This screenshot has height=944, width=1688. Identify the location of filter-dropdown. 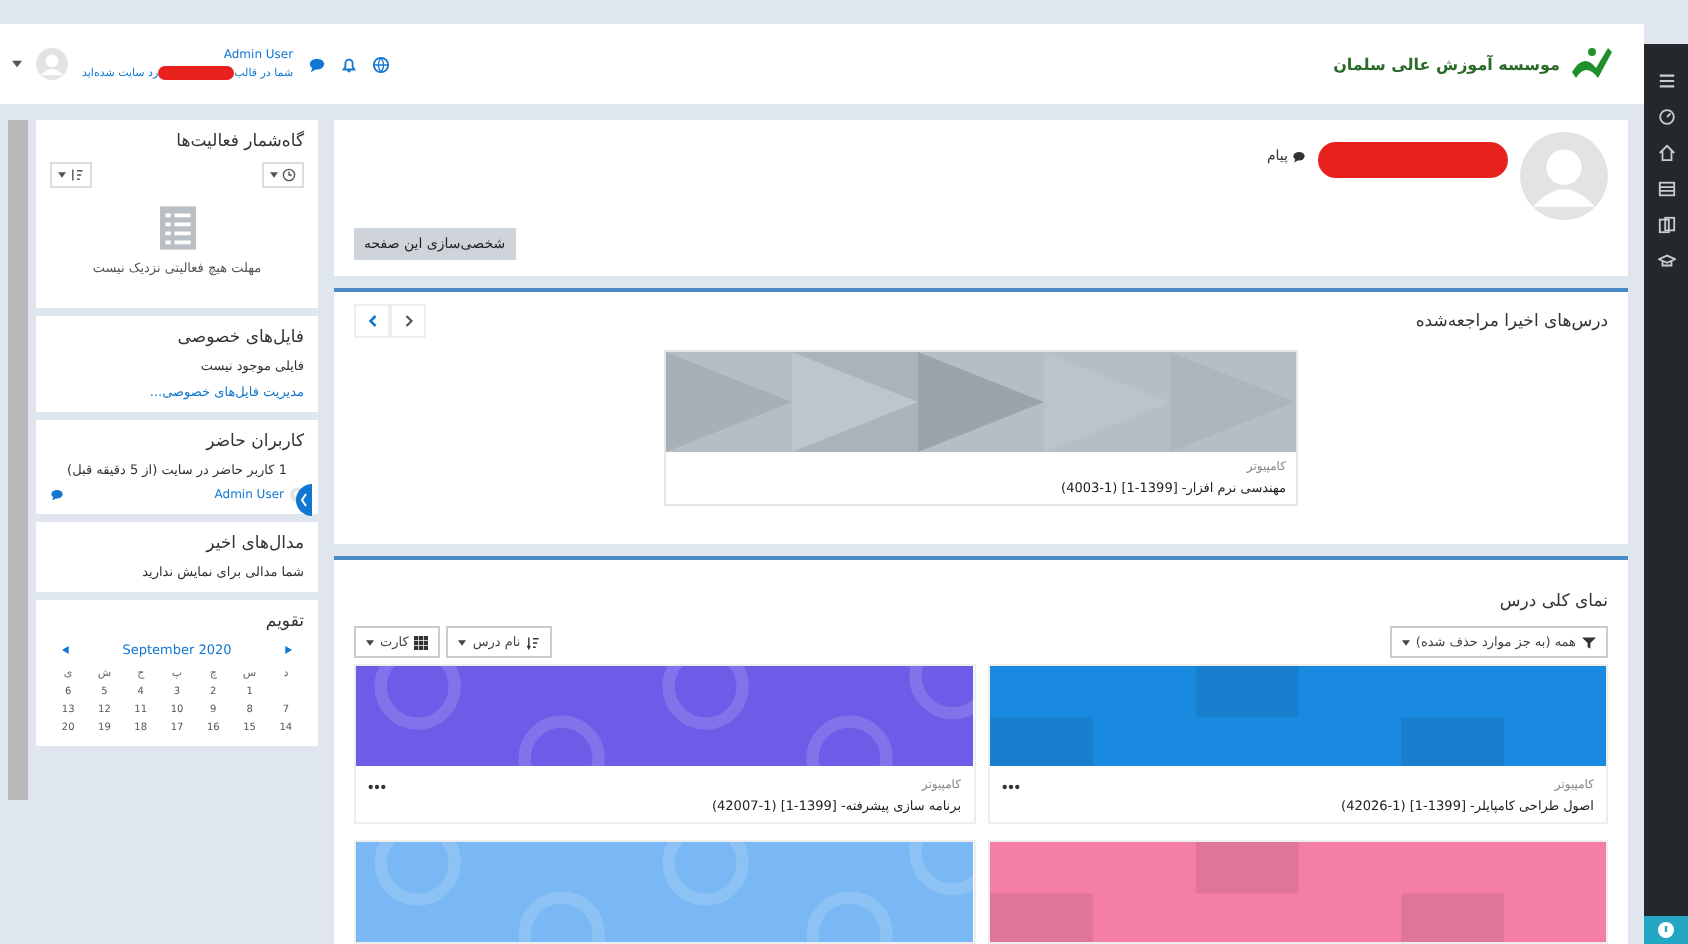
(283, 175).